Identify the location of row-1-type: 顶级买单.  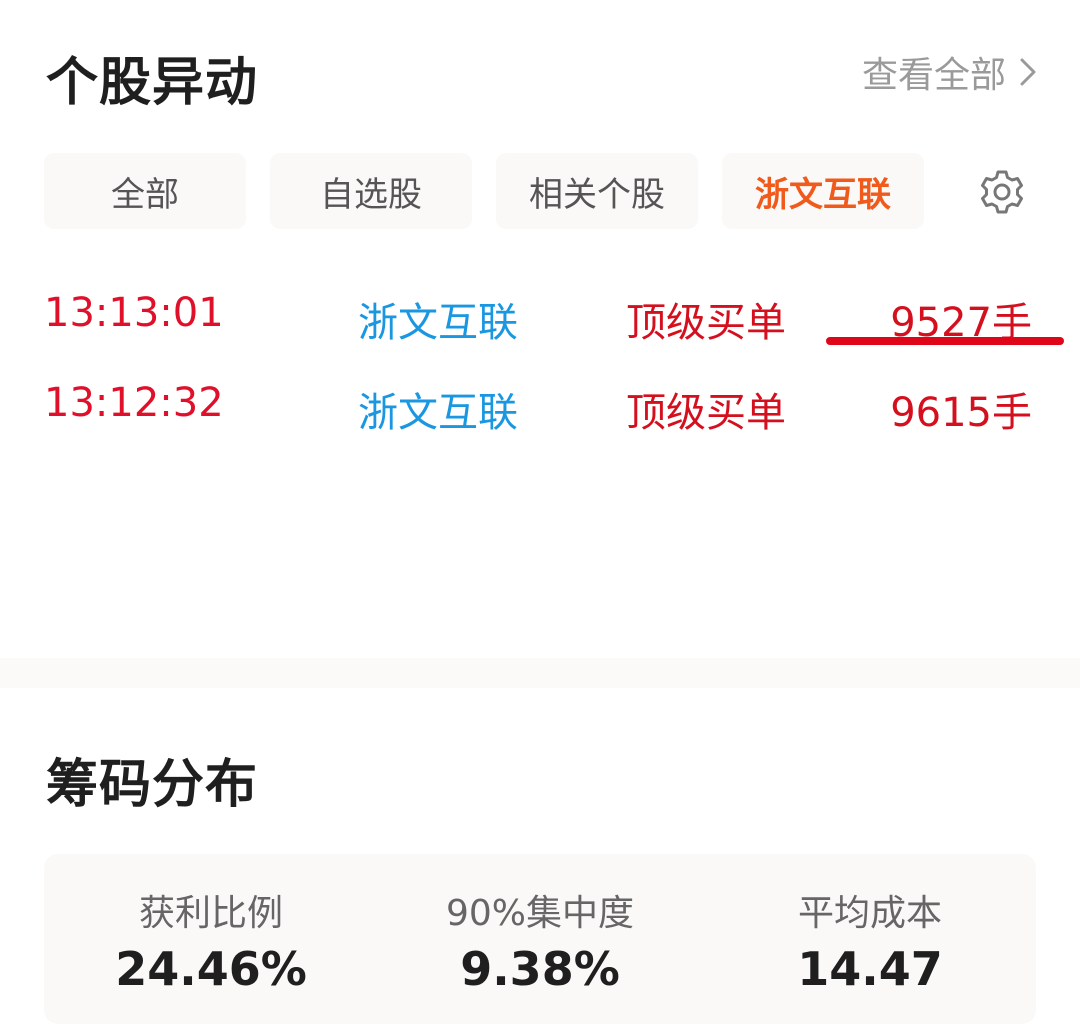
(706, 323).